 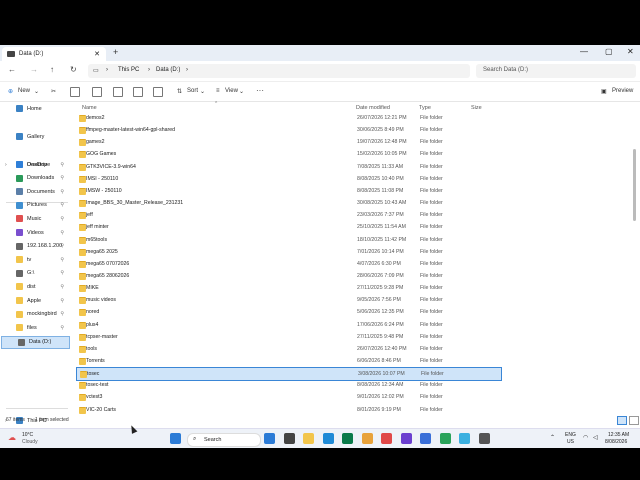 What do you see at coordinates (630, 51) in the screenshot?
I see `close-window-button: ✕` at bounding box center [630, 51].